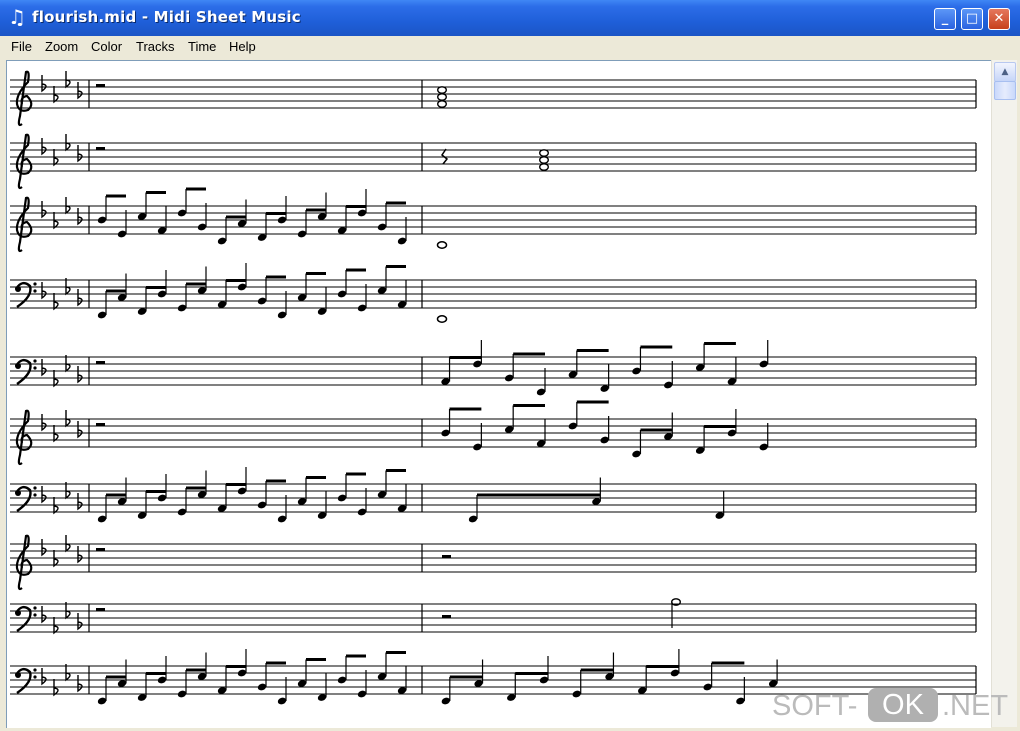 The width and height of the screenshot is (1020, 731). Describe the element at coordinates (903, 705) in the screenshot. I see `watermark-badge: OK` at that location.